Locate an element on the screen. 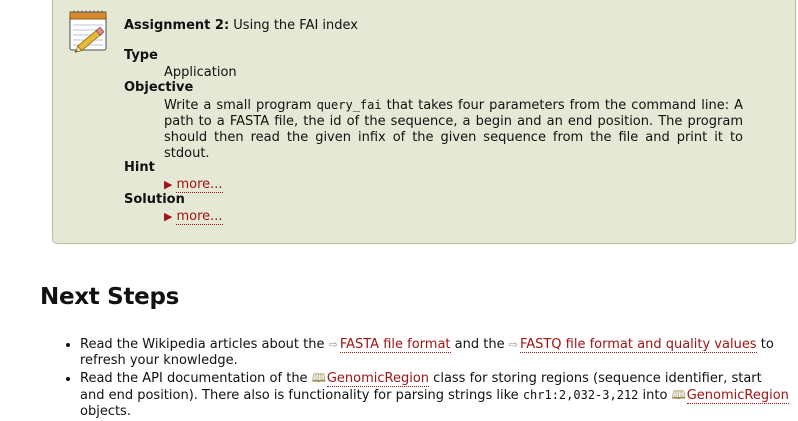 The image size is (798, 421). objective-pre: Write a small program is located at coordinates (240, 105).